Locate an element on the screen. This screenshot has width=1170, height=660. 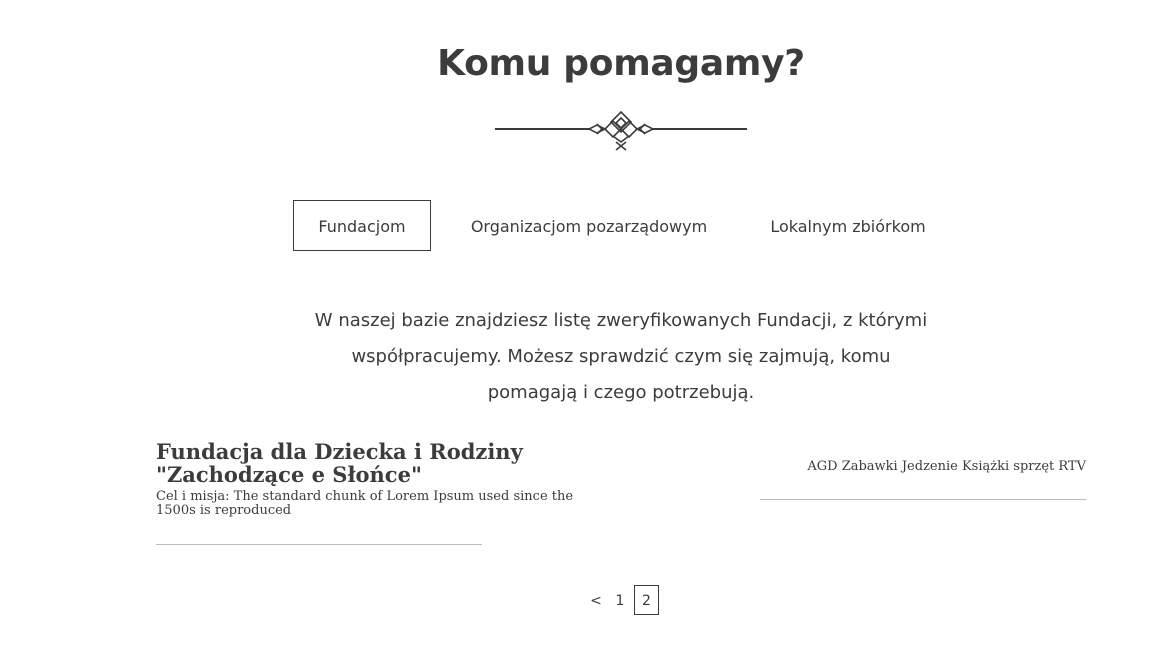
pagination-page-2-current: 2 is located at coordinates (646, 600).